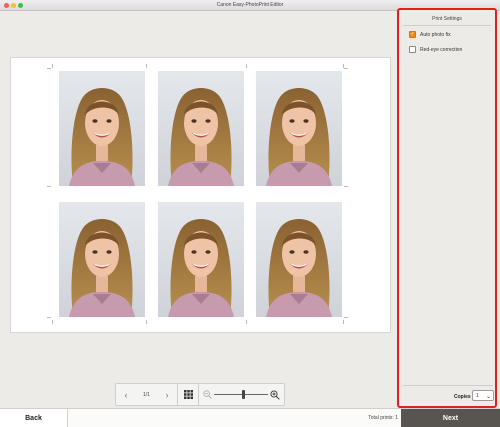 The image size is (500, 427). What do you see at coordinates (447, 19) in the screenshot?
I see `panel-title: Print Settings` at bounding box center [447, 19].